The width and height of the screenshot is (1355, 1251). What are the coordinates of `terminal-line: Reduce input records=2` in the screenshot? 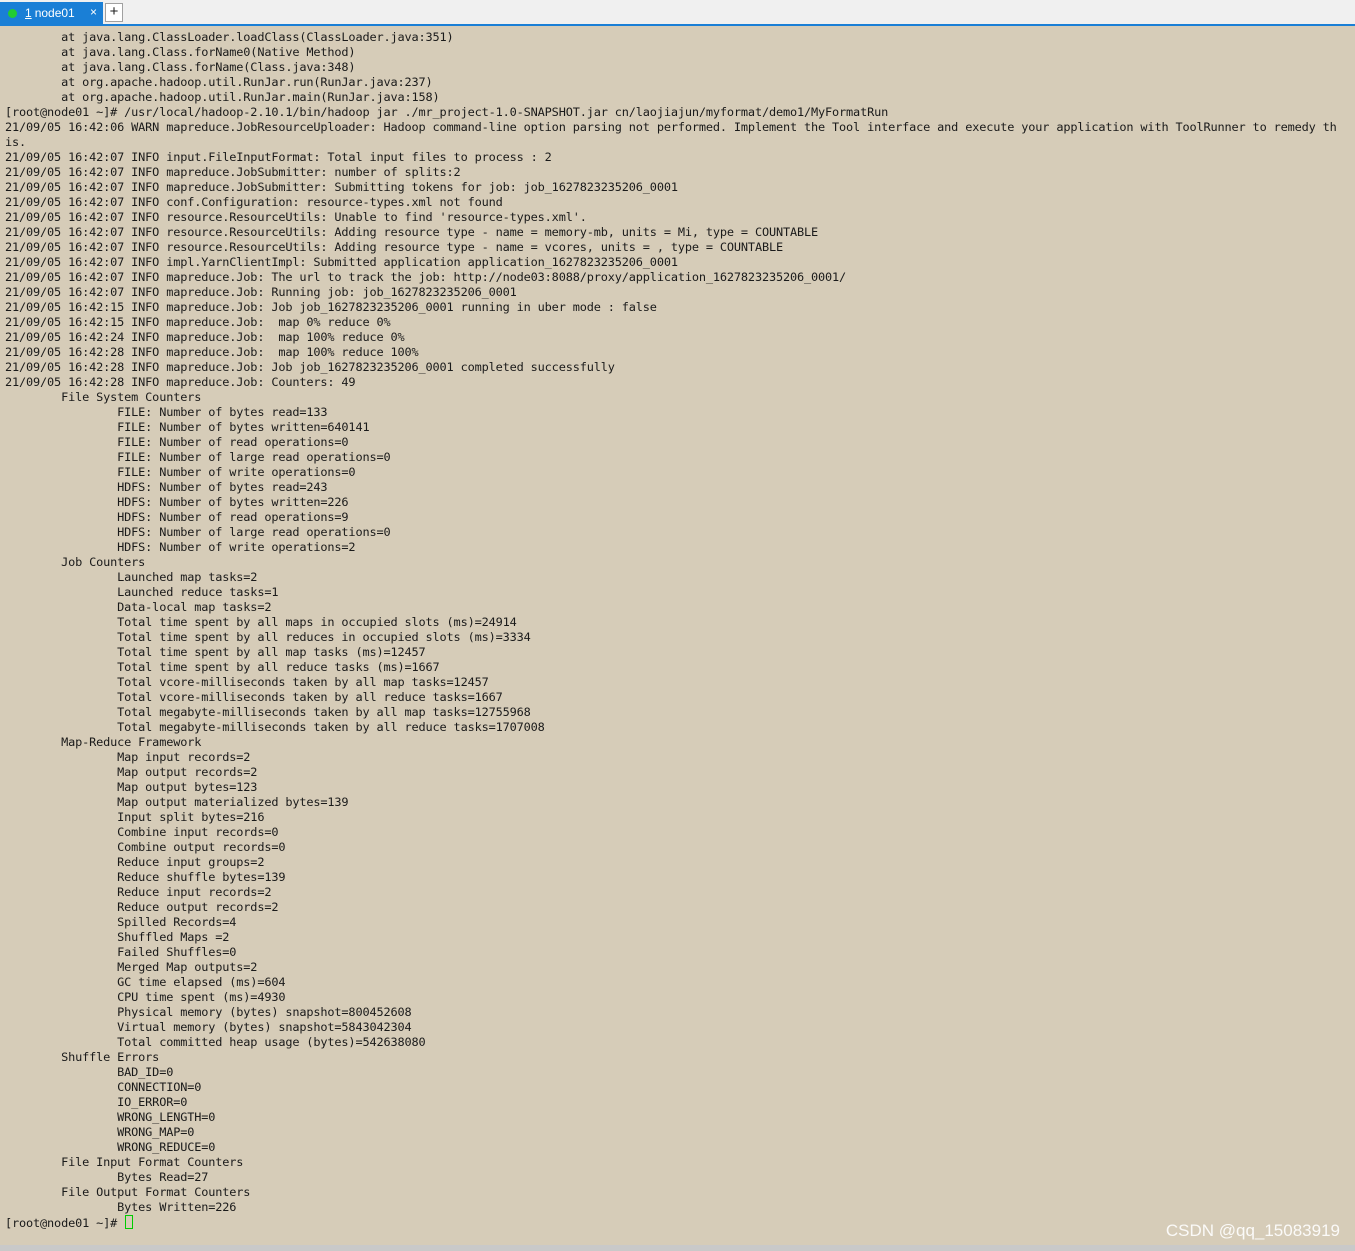 It's located at (138, 892).